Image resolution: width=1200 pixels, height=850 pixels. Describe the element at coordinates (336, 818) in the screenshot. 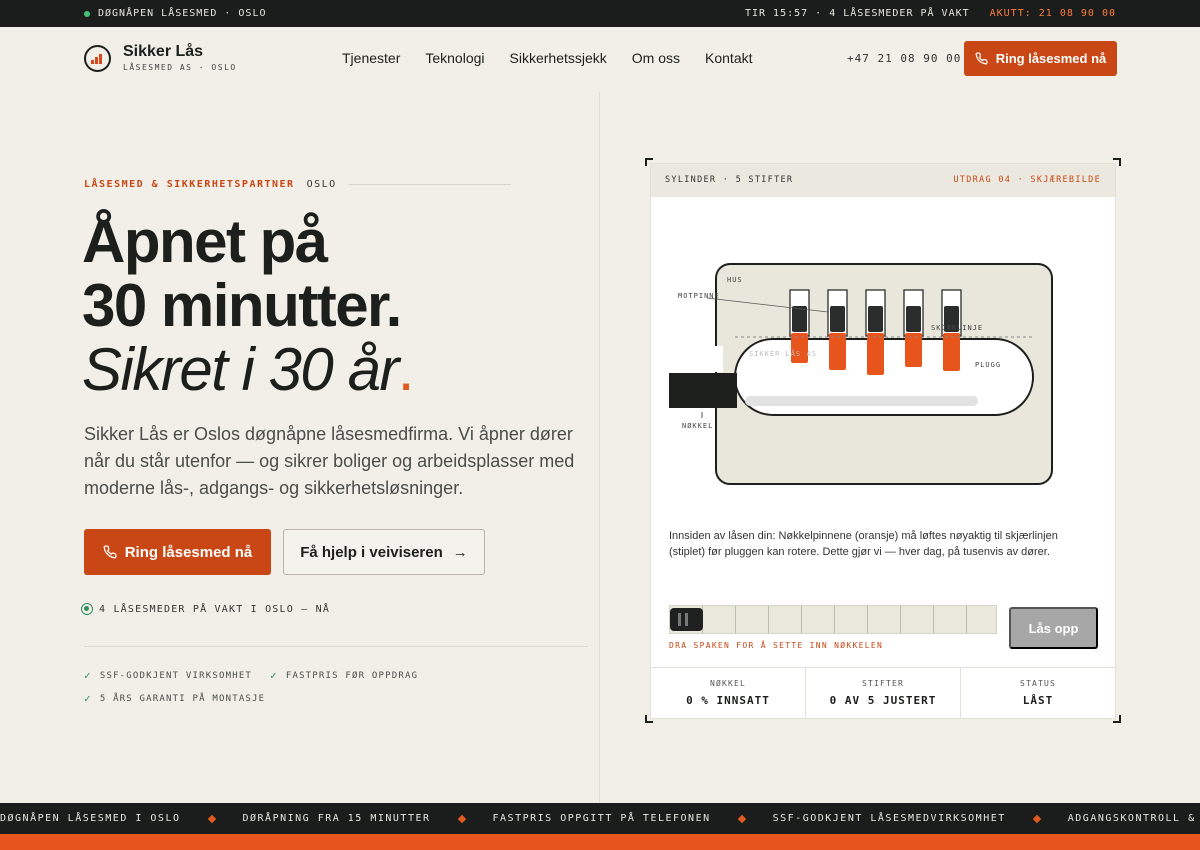

I see `ticker-item: DØRÅPNING FRA 15 MINUTTER` at that location.